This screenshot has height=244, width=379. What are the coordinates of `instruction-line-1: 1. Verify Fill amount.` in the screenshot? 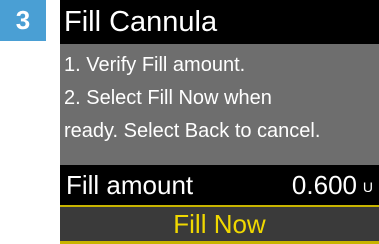 It's located at (155, 65).